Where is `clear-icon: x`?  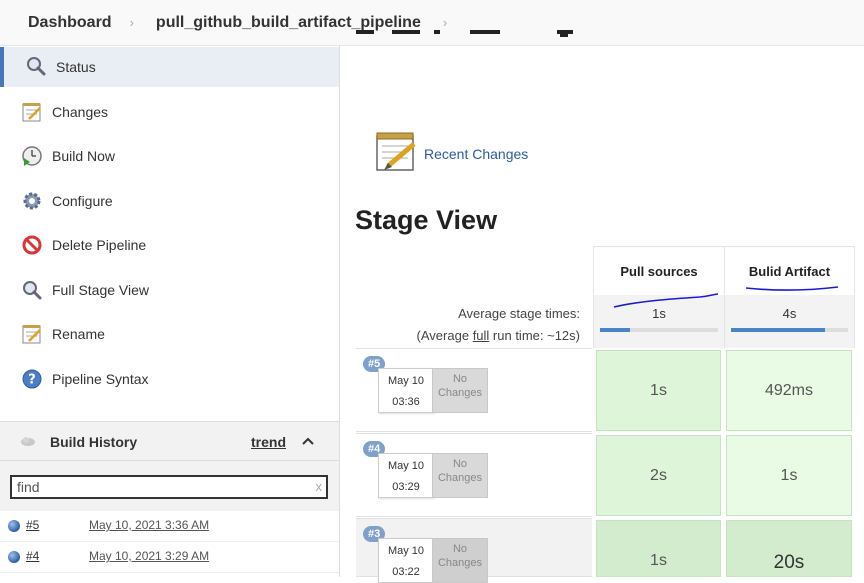 clear-icon: x is located at coordinates (319, 487).